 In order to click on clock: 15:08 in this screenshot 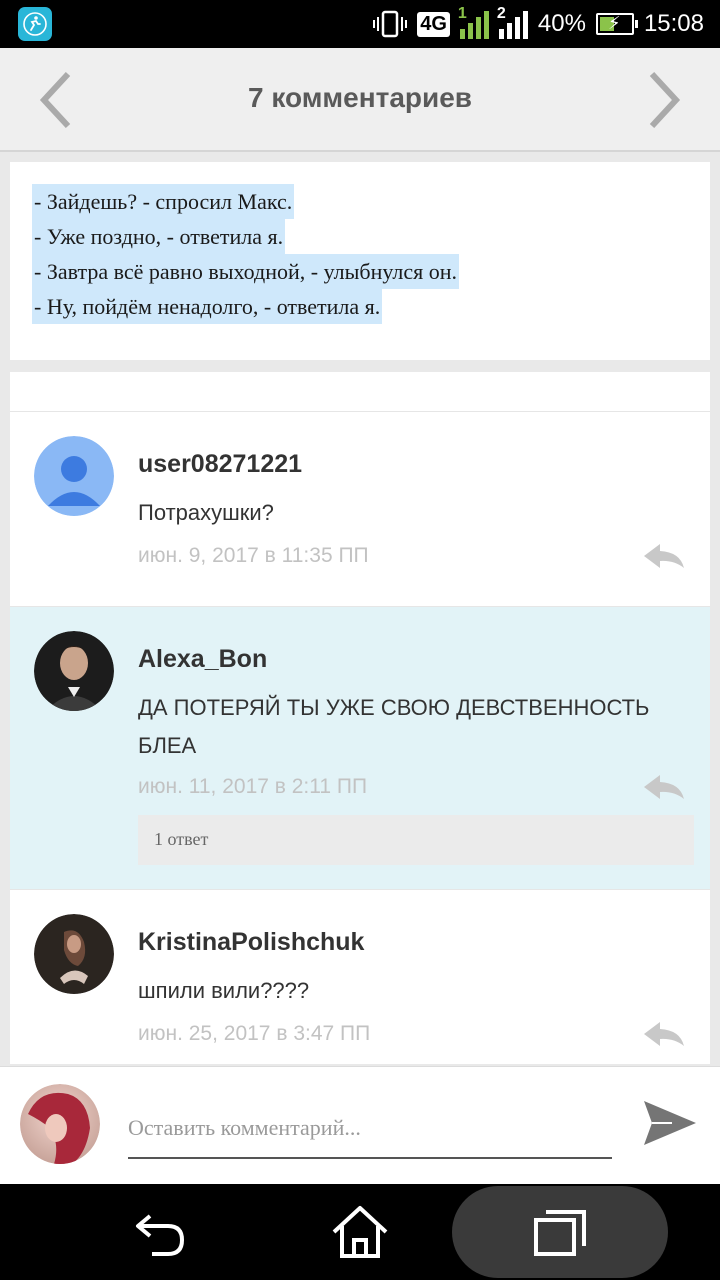, I will do `click(673, 23)`.